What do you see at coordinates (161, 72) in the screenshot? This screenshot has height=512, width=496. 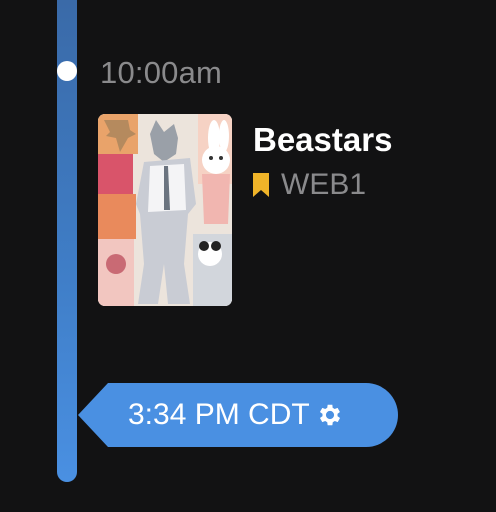 I see `time-slot-label: 10:00am` at bounding box center [161, 72].